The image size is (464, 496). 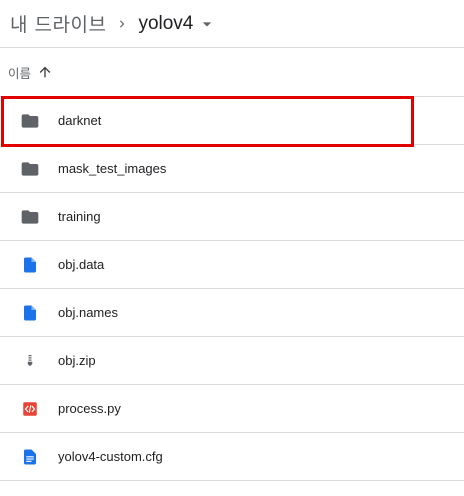 What do you see at coordinates (165, 24) in the screenshot?
I see `breadcrumb-current-folder: yolov4` at bounding box center [165, 24].